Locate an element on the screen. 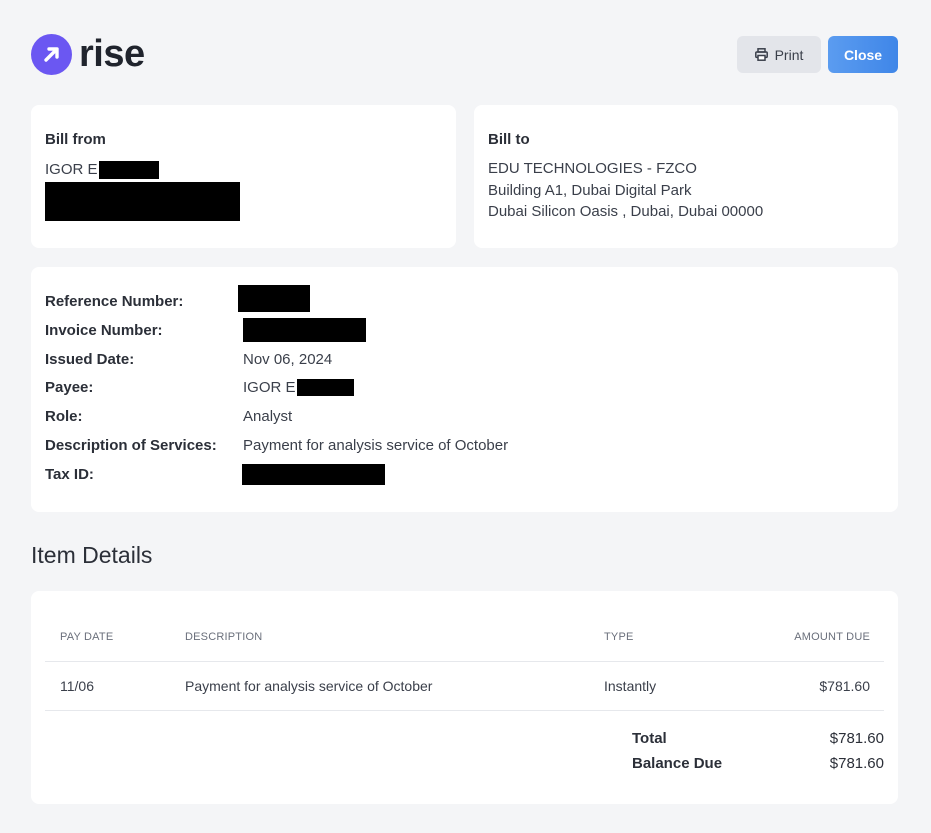 This screenshot has width=931, height=833. payee-value: IGOR E is located at coordinates (298, 387).